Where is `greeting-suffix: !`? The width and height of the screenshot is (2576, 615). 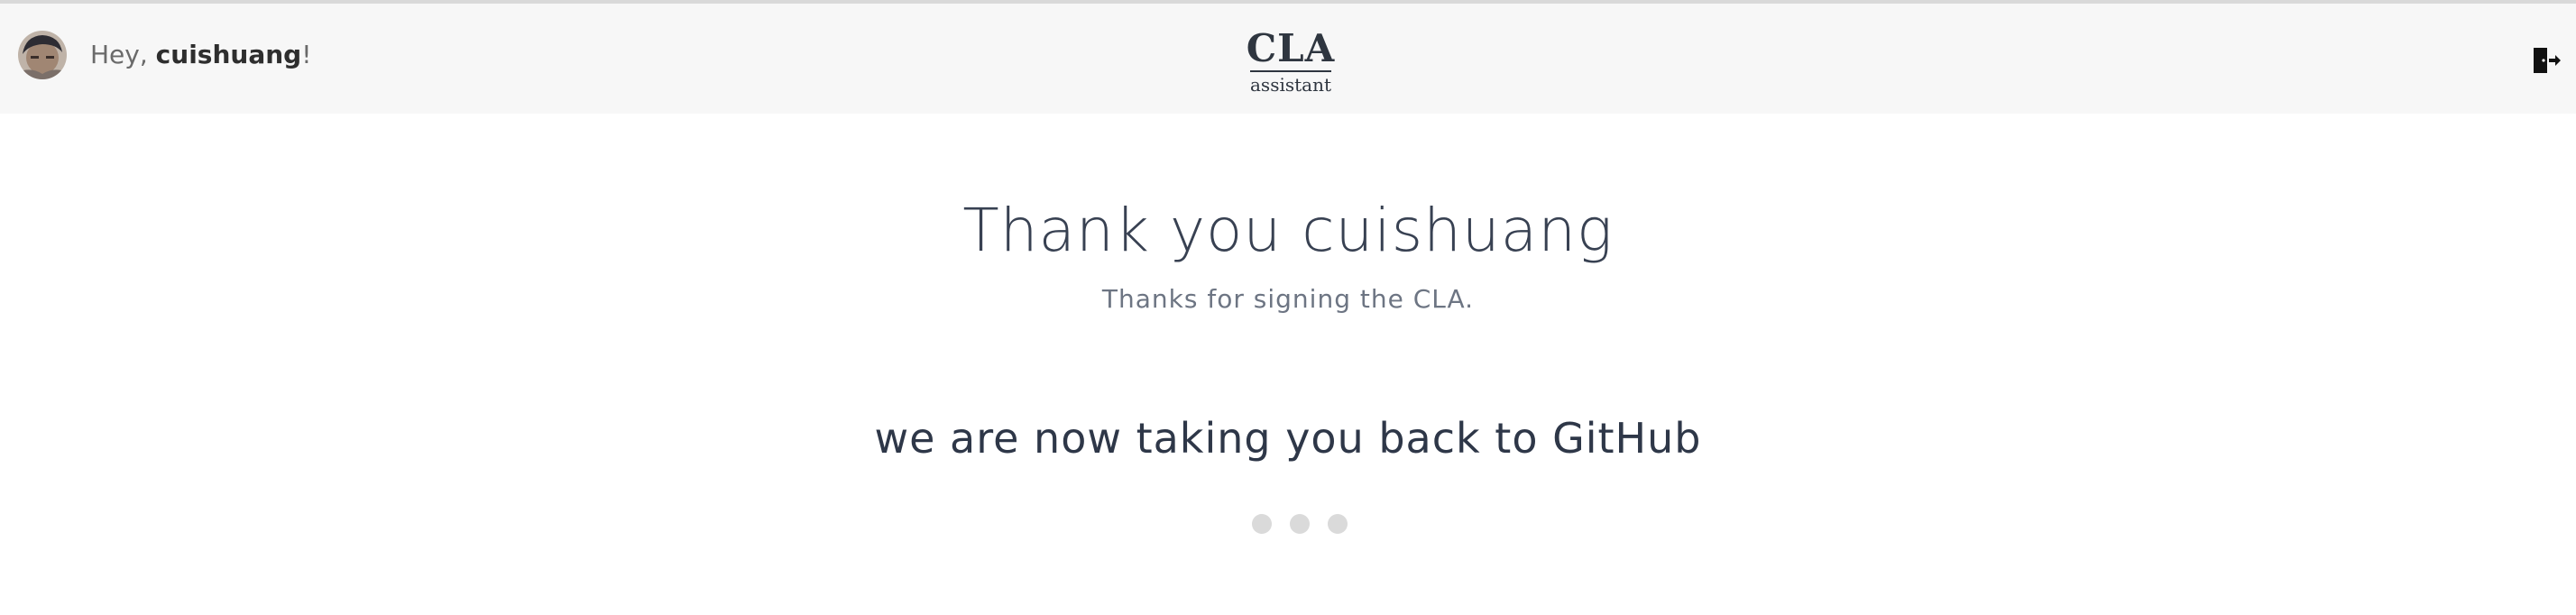 greeting-suffix: ! is located at coordinates (306, 54).